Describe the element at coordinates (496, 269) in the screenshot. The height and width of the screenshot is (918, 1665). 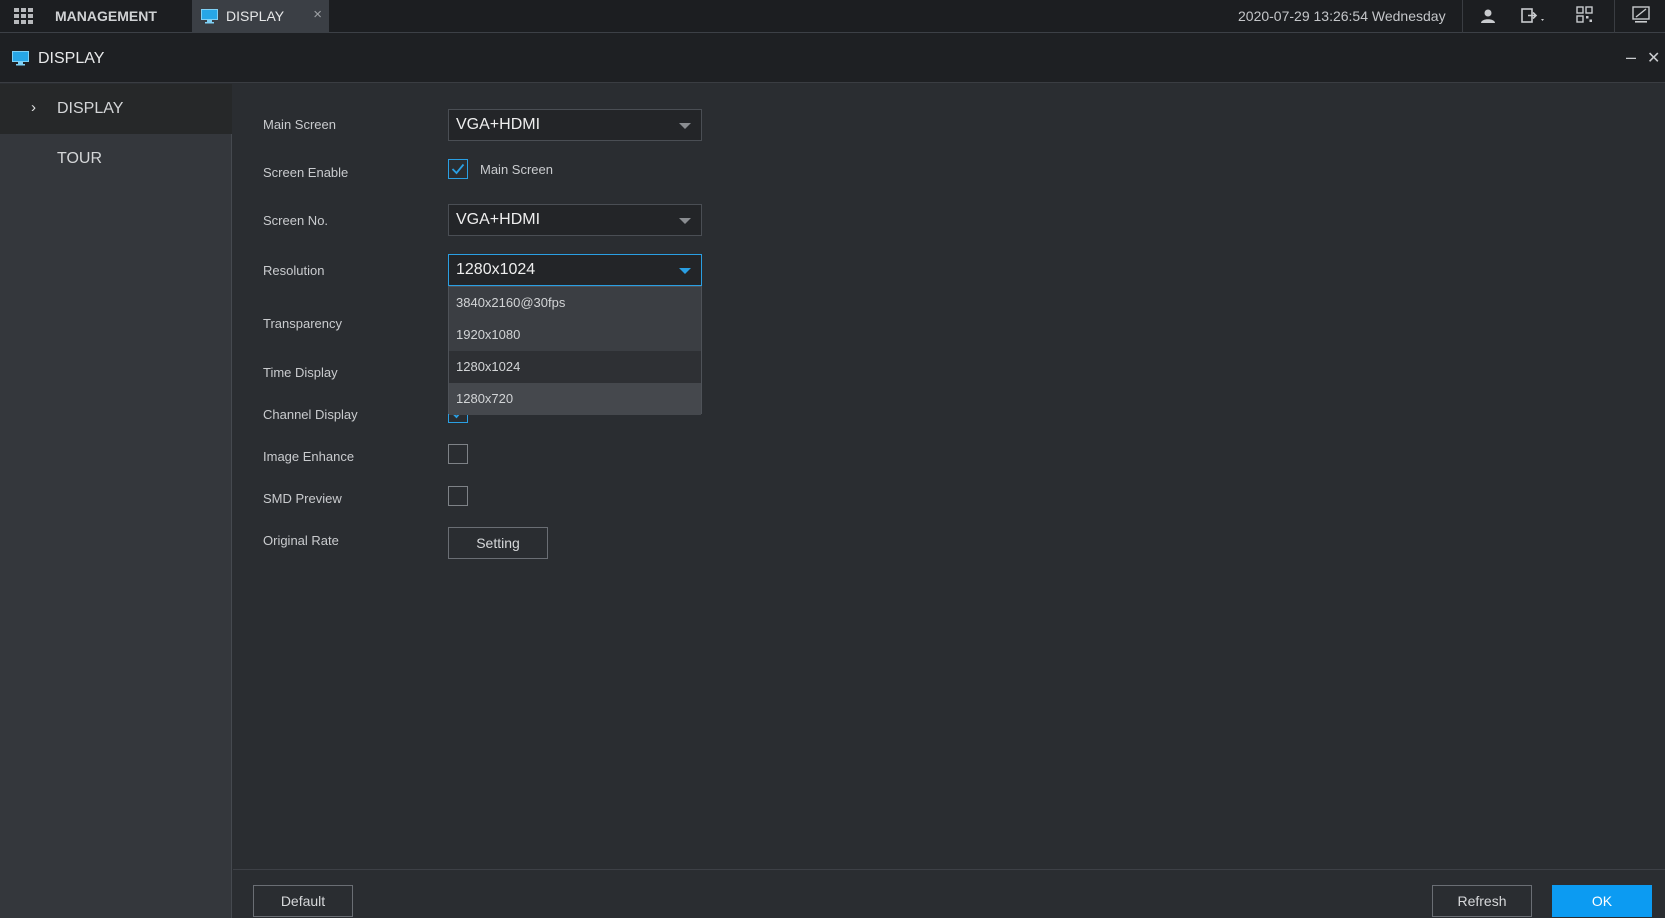
I see `resolution-value: 1280x1024` at that location.